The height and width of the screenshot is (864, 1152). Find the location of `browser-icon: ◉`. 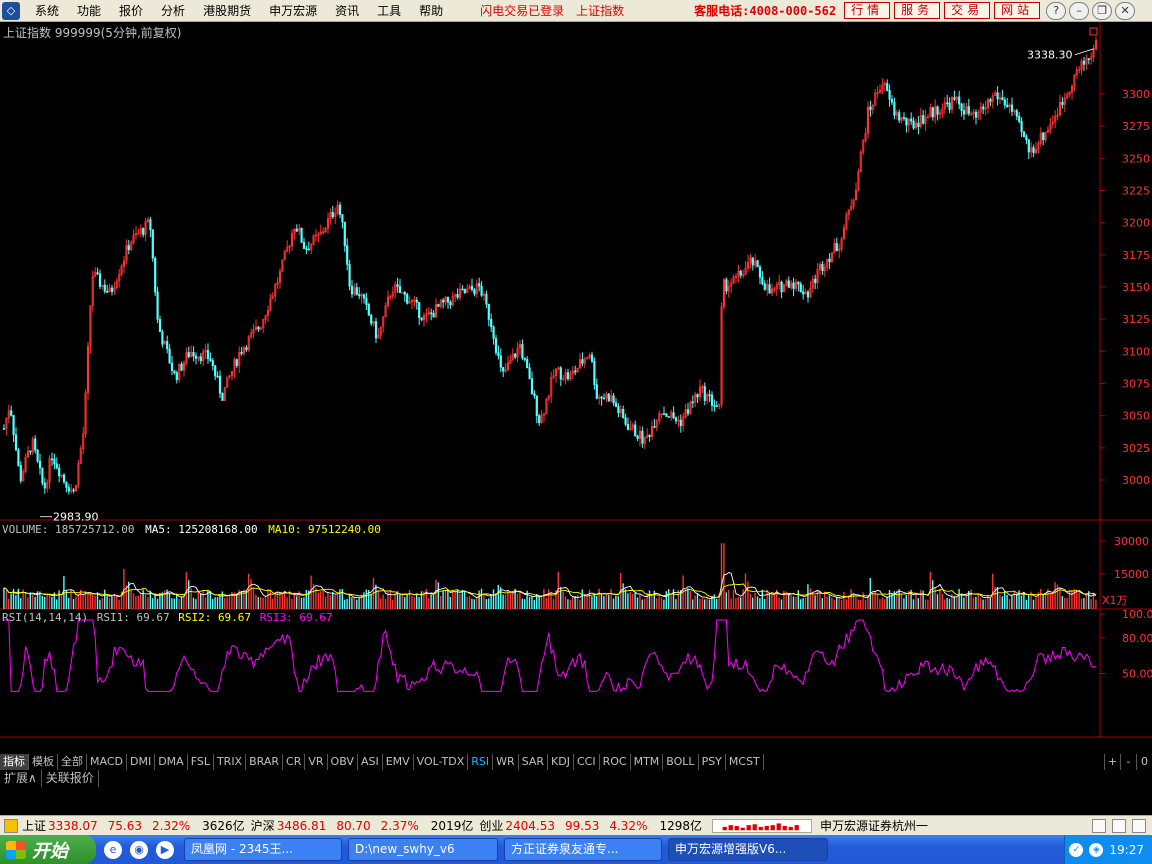

browser-icon: ◉ is located at coordinates (139, 849).